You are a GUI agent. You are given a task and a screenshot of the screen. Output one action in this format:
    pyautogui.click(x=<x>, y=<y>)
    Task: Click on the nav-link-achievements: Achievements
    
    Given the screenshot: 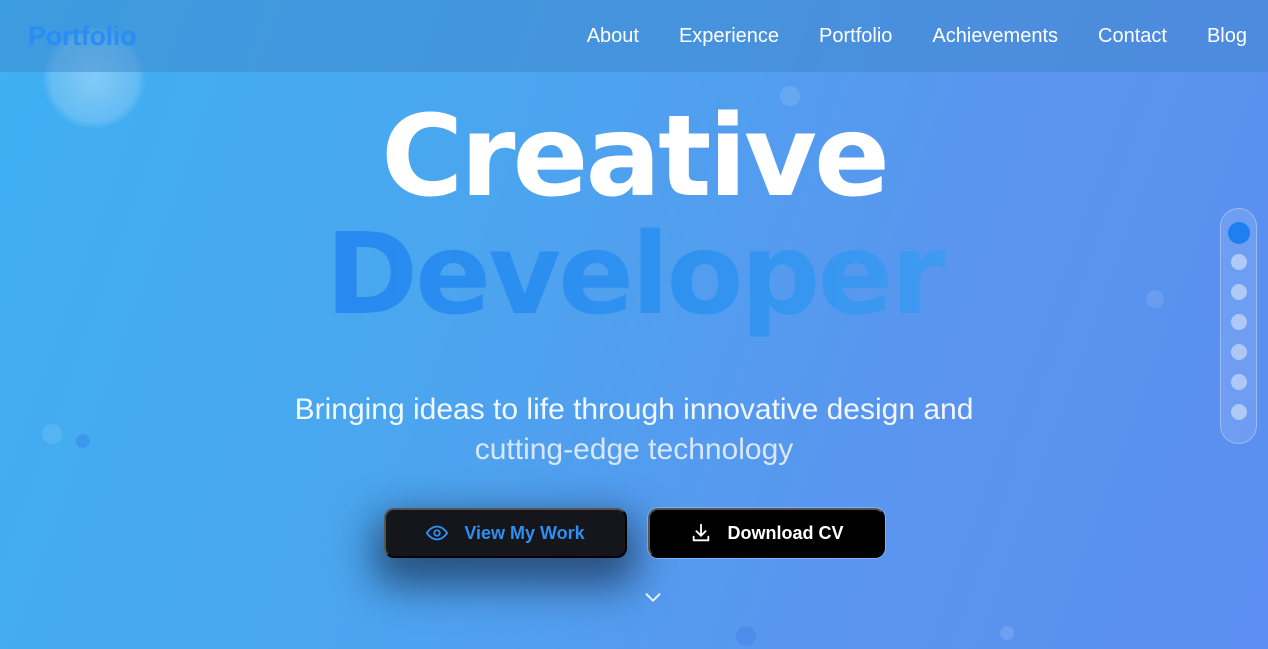 What is the action you would take?
    pyautogui.click(x=995, y=36)
    